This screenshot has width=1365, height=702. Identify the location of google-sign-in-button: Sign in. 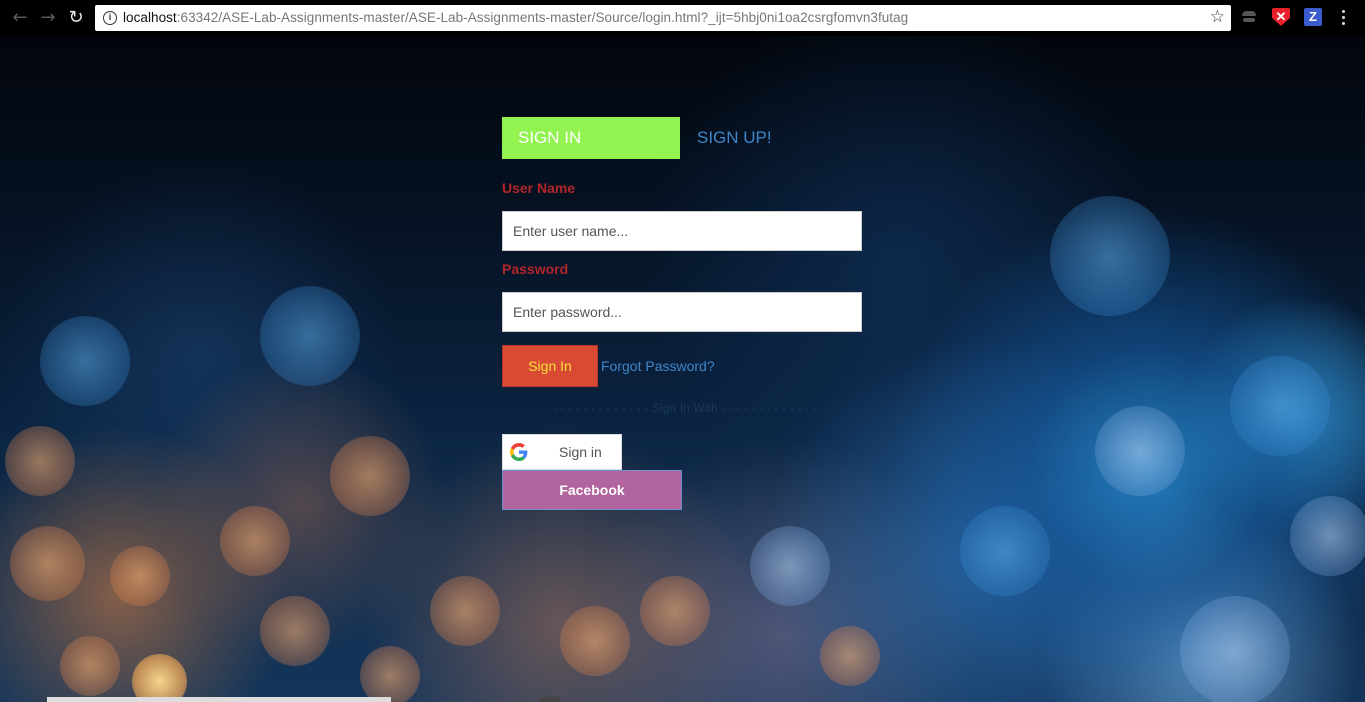
(562, 452).